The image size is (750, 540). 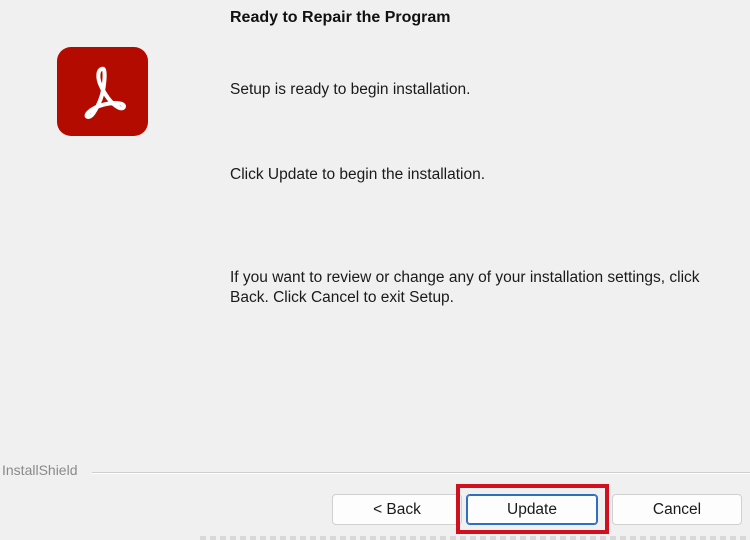 What do you see at coordinates (350, 89) in the screenshot?
I see `ready-message: Setup is ready to begin installation.` at bounding box center [350, 89].